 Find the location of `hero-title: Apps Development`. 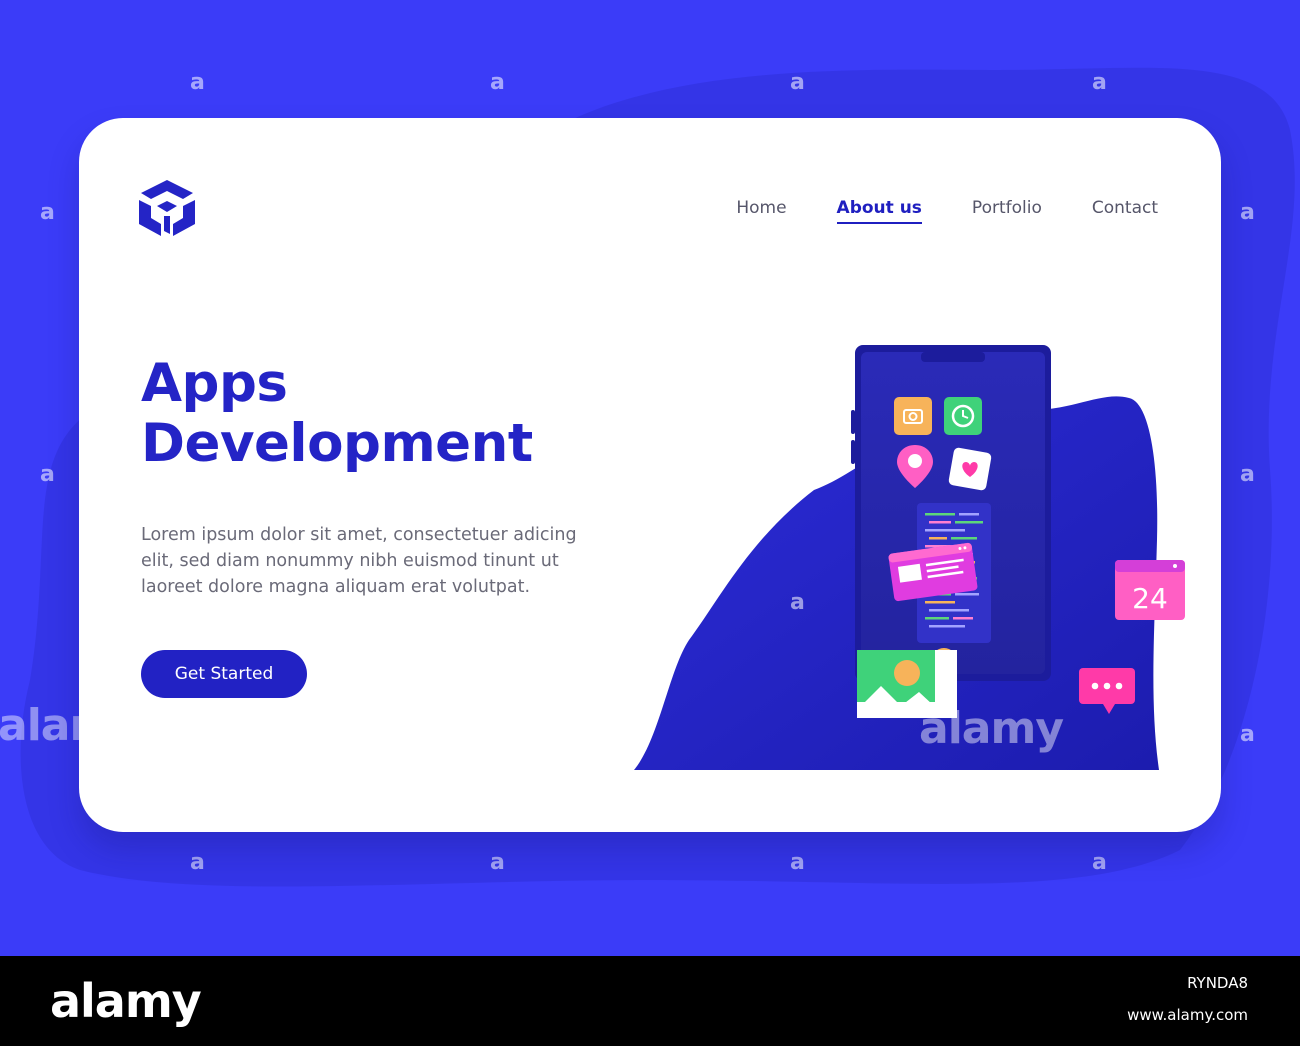

hero-title: Apps Development is located at coordinates (337, 414).